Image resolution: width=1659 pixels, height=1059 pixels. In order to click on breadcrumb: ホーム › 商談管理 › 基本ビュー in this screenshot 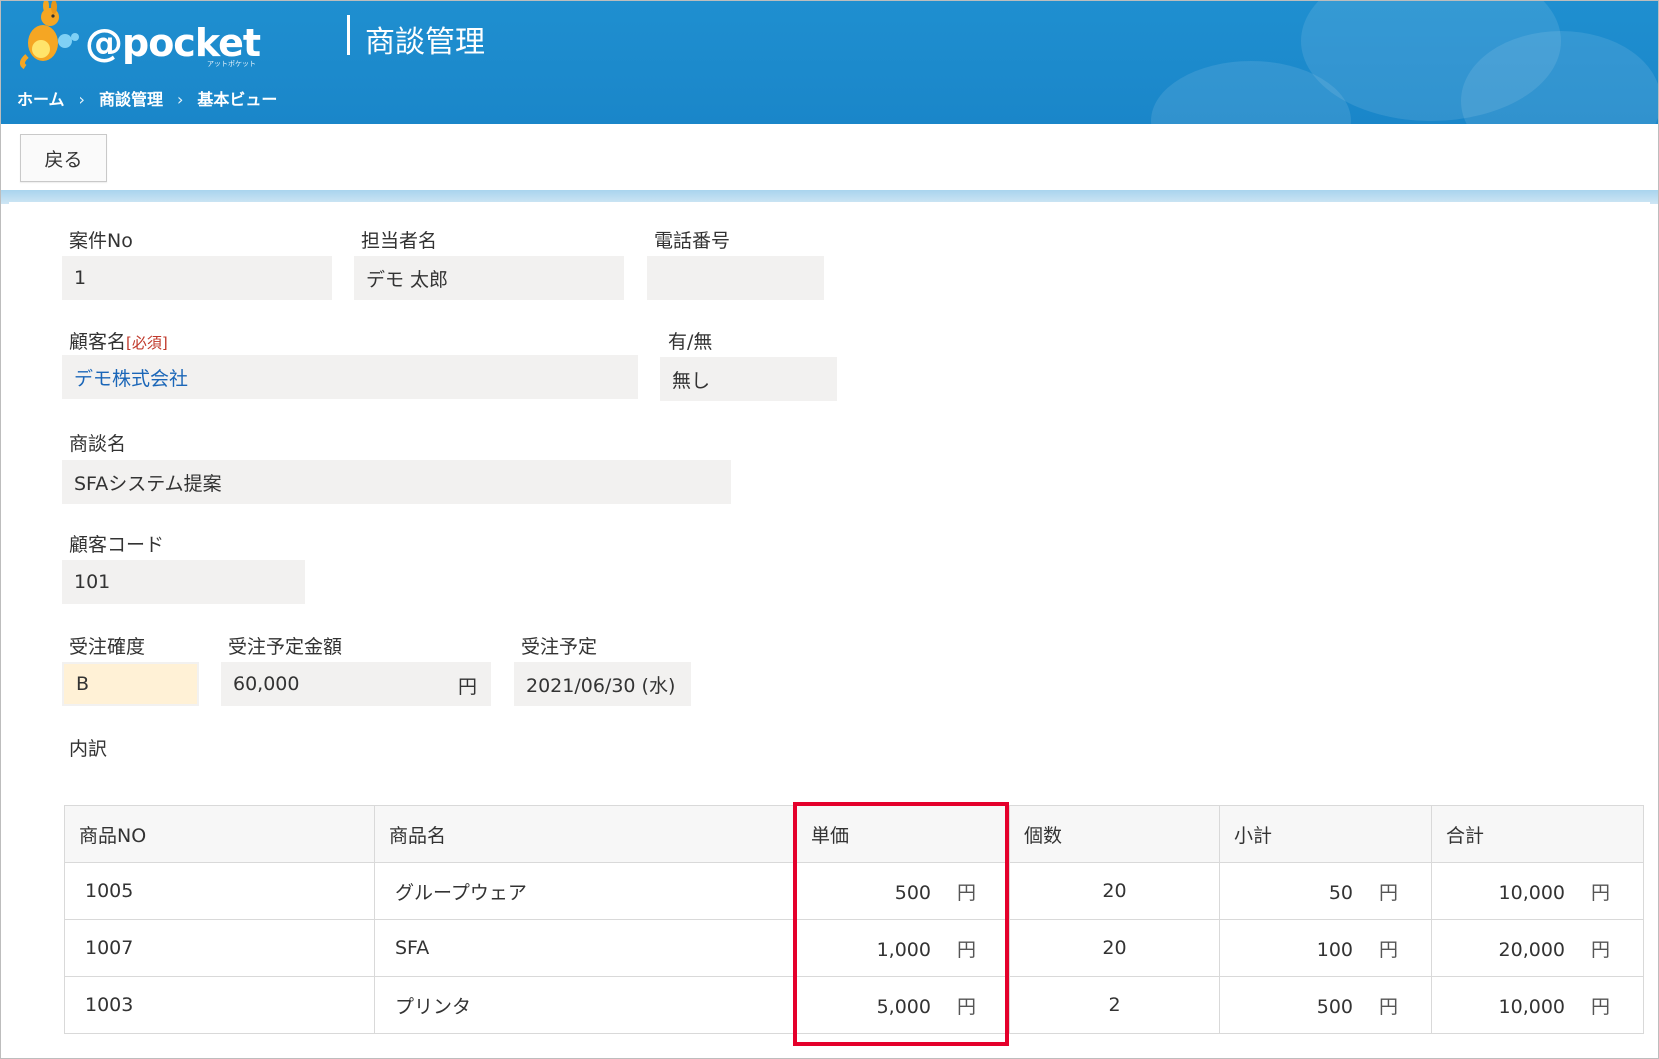, I will do `click(147, 98)`.